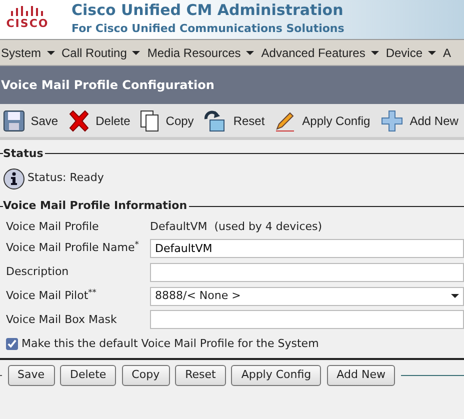 The image size is (464, 419). What do you see at coordinates (236, 227) in the screenshot?
I see `field-value: DefaultVM (used by 4 devices)` at bounding box center [236, 227].